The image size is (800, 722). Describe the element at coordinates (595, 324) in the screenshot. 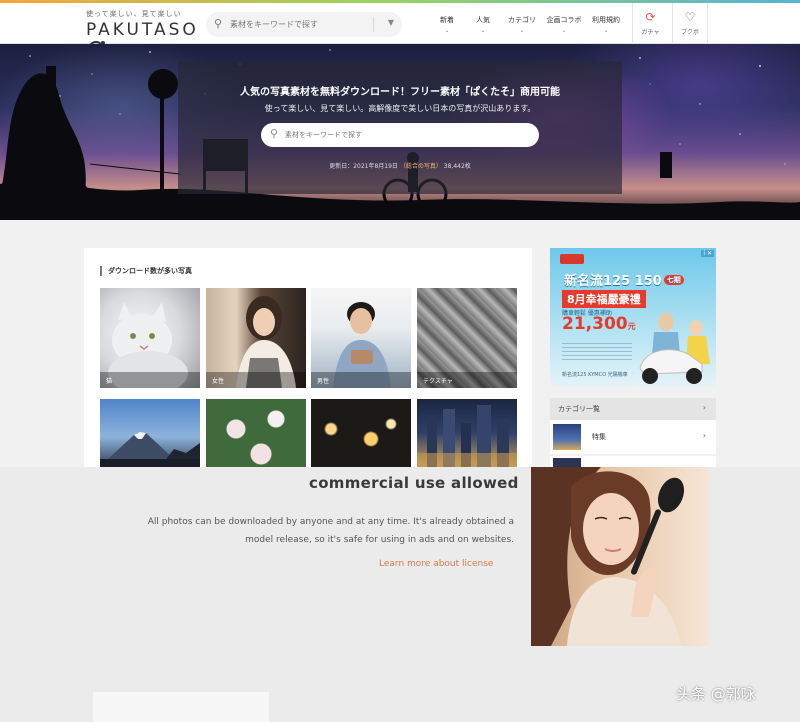

I see `ad-price-value: 21,300` at that location.